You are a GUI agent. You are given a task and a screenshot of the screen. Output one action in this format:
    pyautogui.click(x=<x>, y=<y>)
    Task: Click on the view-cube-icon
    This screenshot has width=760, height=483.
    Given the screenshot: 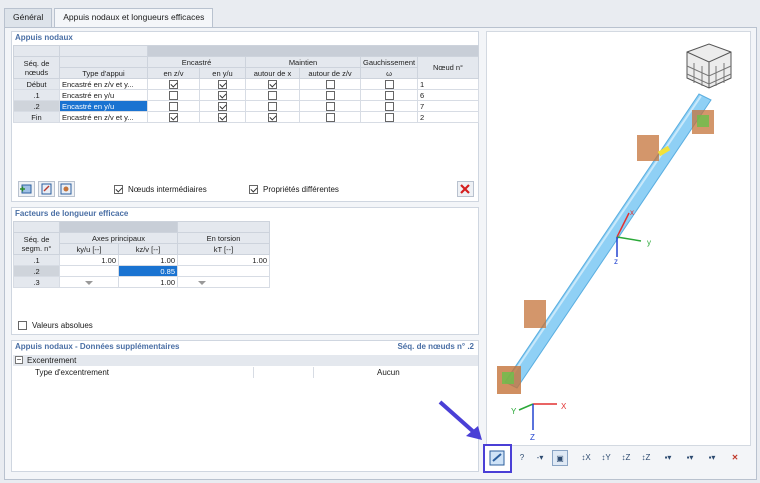 What is the action you would take?
    pyautogui.click(x=709, y=66)
    